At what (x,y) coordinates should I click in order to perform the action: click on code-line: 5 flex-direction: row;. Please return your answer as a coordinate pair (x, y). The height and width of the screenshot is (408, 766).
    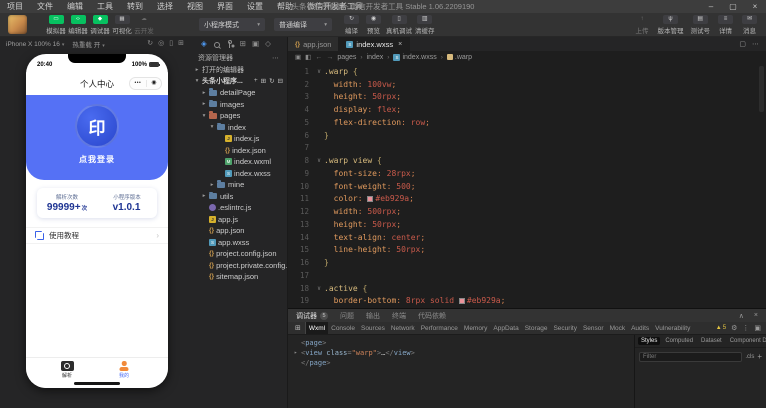
    Looking at the image, I should click on (527, 122).